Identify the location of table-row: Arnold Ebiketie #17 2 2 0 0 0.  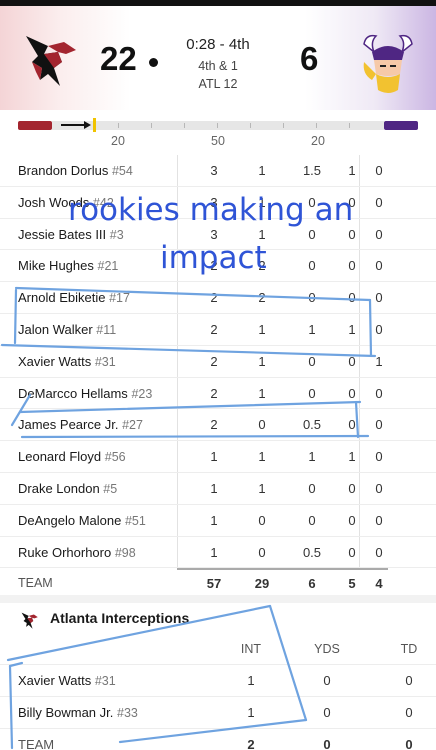
(218, 298).